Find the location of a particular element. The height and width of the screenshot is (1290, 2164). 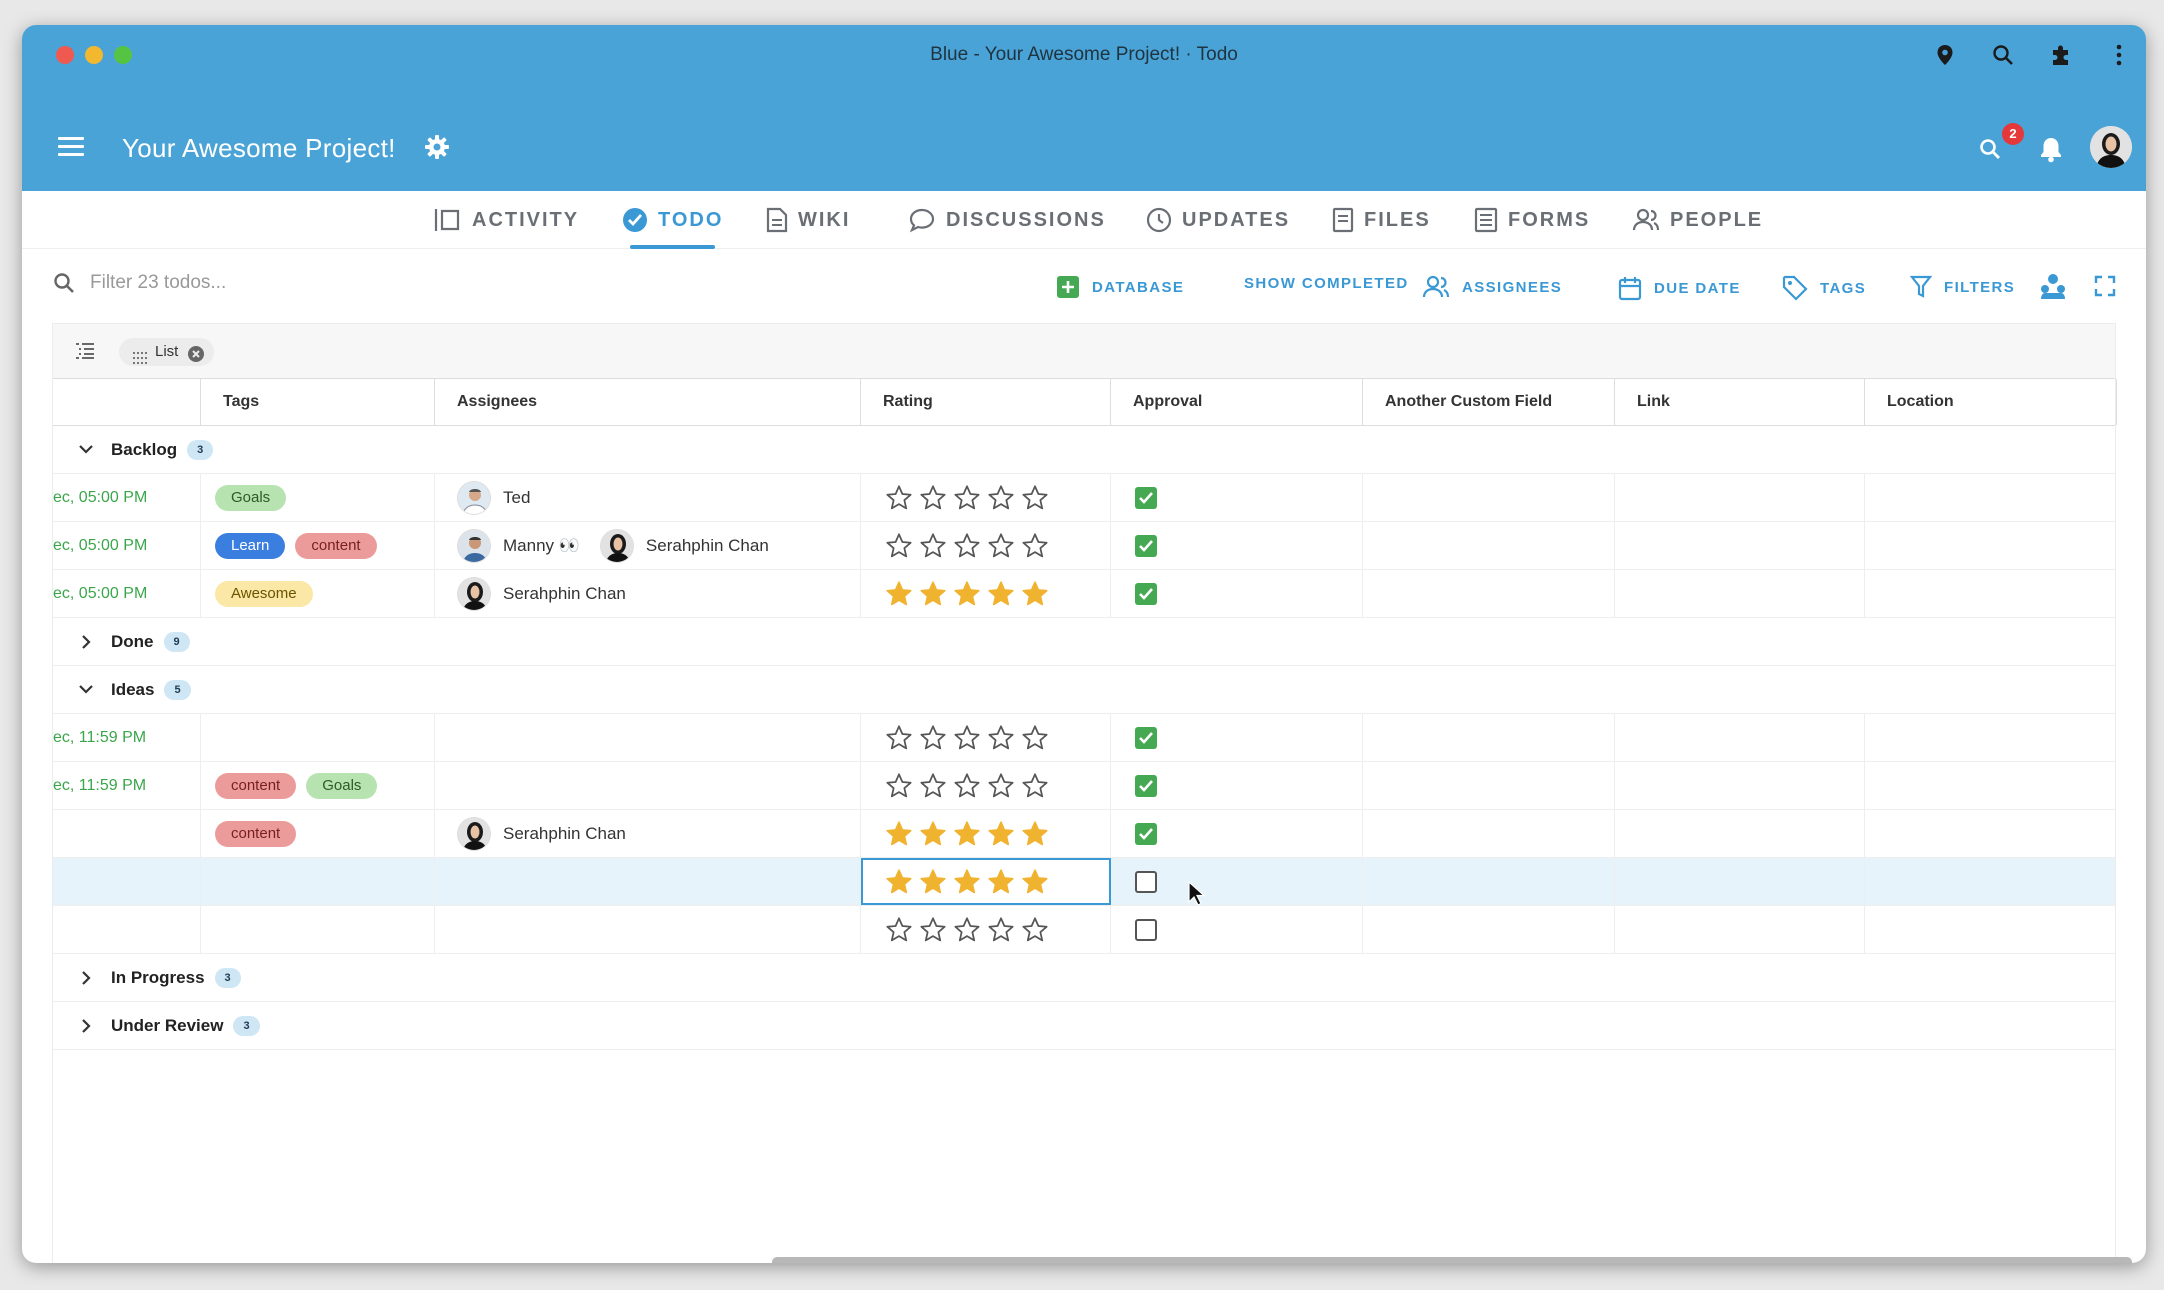

assignees-cell: Ted is located at coordinates (648, 497).